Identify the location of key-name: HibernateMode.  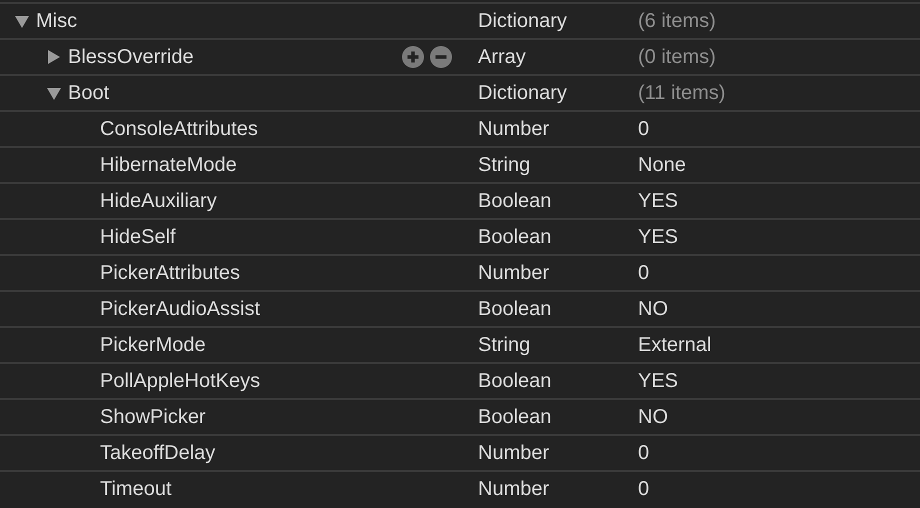
(168, 165).